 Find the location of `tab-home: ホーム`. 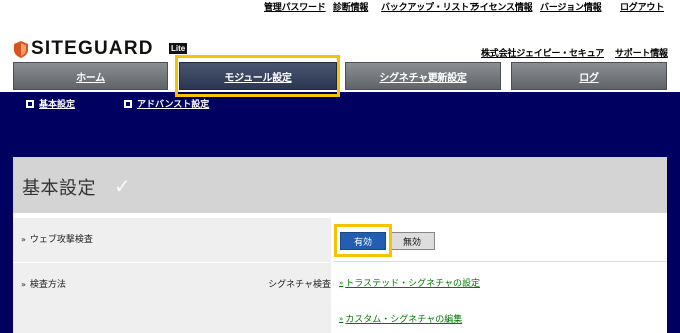

tab-home: ホーム is located at coordinates (90, 76).